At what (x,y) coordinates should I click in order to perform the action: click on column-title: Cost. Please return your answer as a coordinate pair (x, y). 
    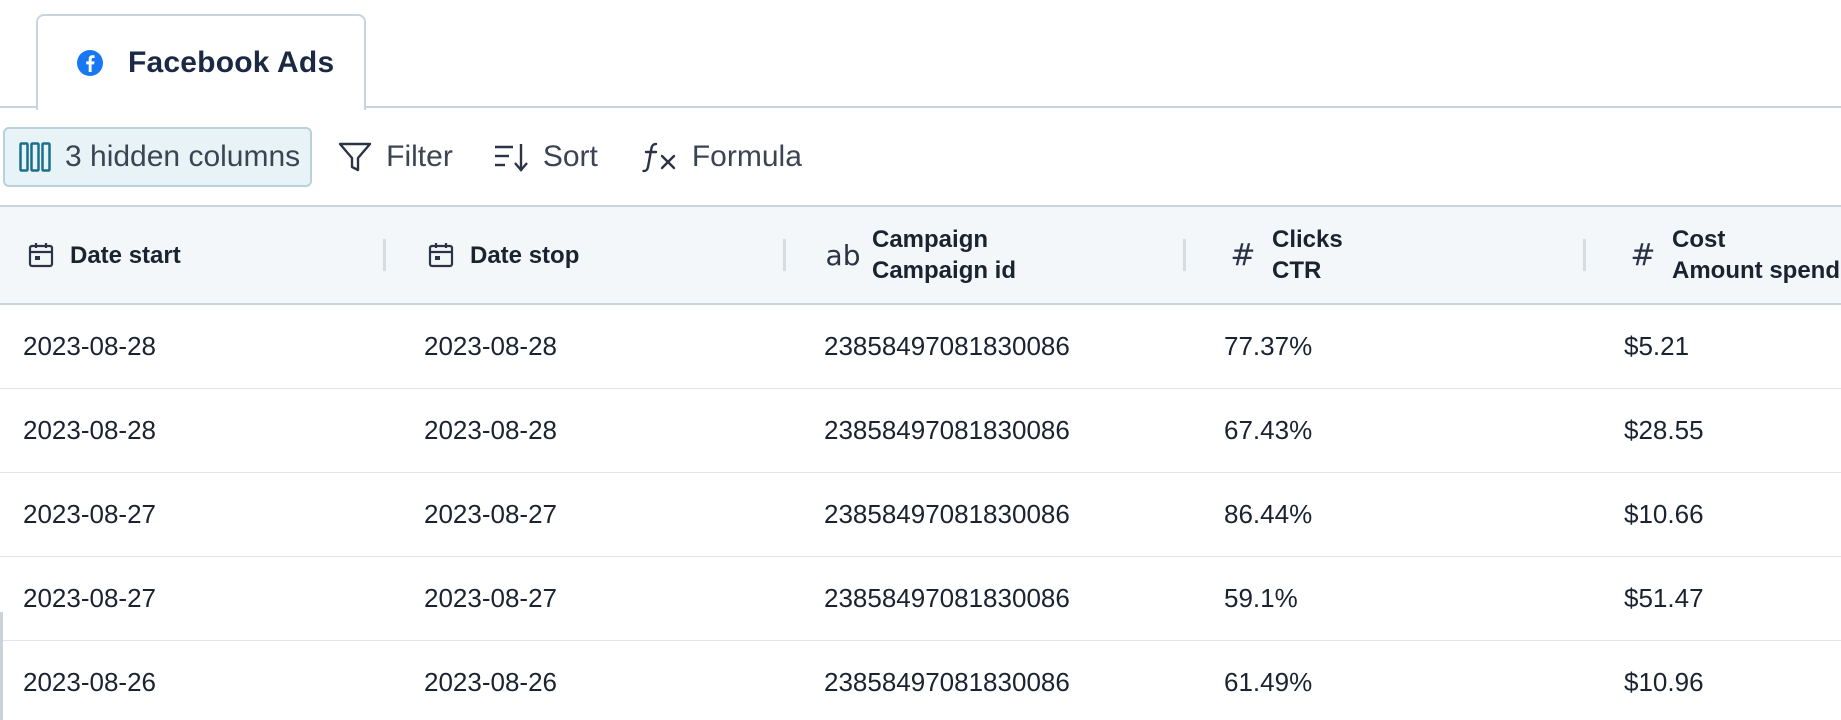
    Looking at the image, I should click on (1699, 239).